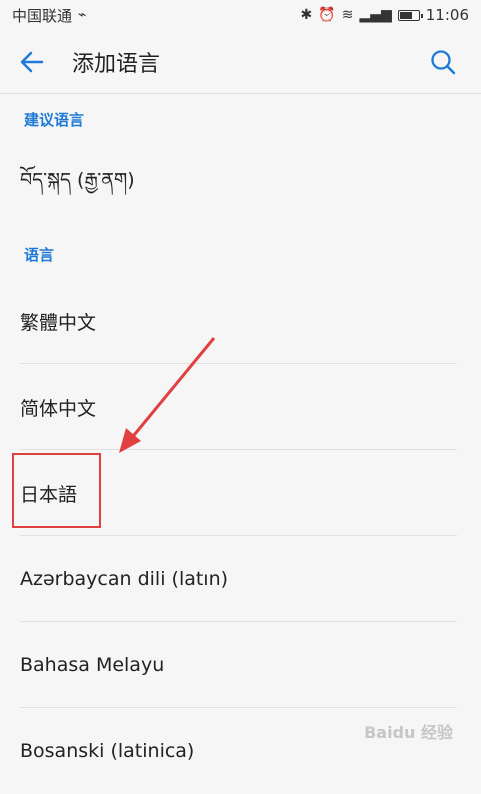  I want to click on status-left: 中国联通 ⌁, so click(49, 15).